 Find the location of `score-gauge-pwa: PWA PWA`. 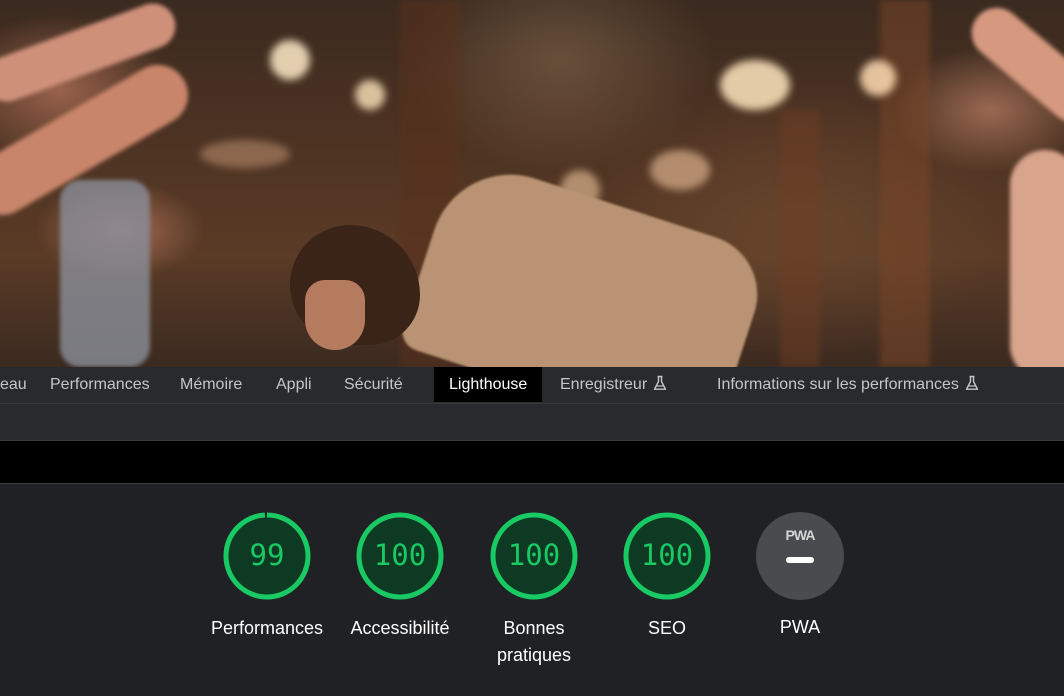

score-gauge-pwa: PWA PWA is located at coordinates (800, 576).